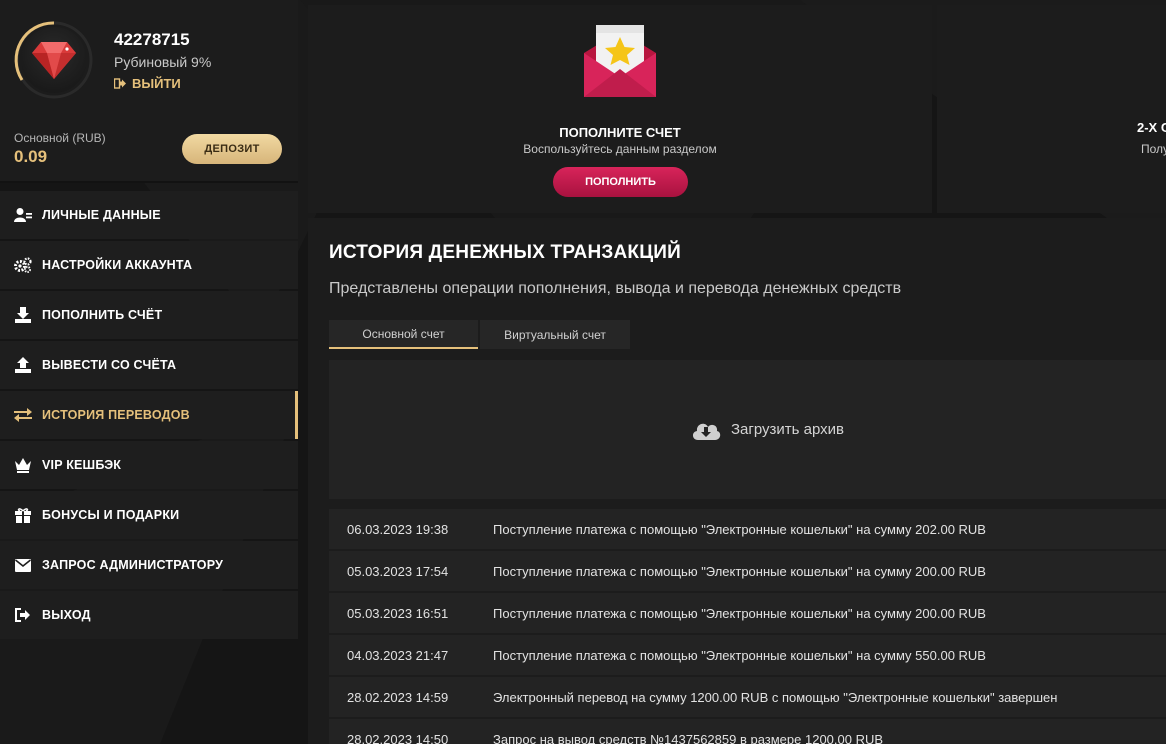 The height and width of the screenshot is (744, 1166). I want to click on sidebar-item-label: ЛИЧНЫЕ ДАННЫЕ, so click(101, 215).